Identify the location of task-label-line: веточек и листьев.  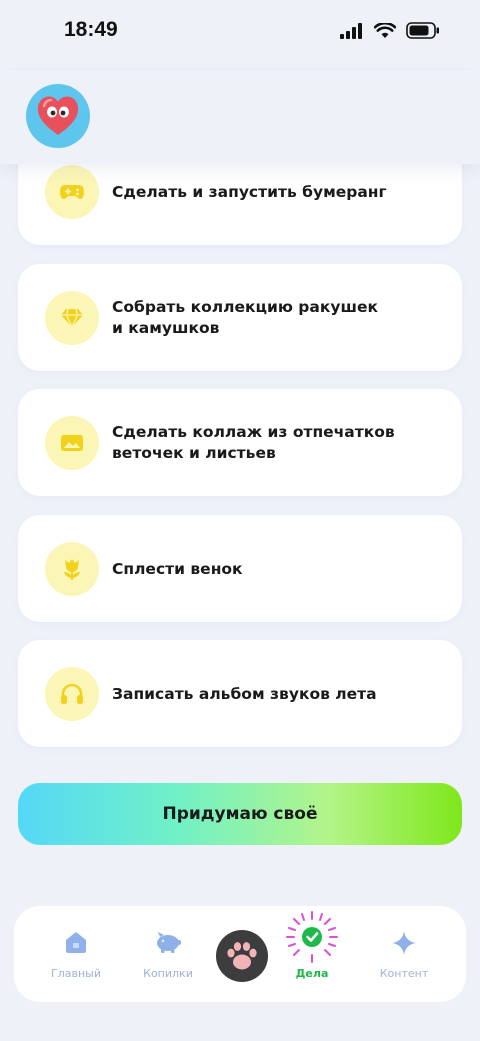
(194, 453).